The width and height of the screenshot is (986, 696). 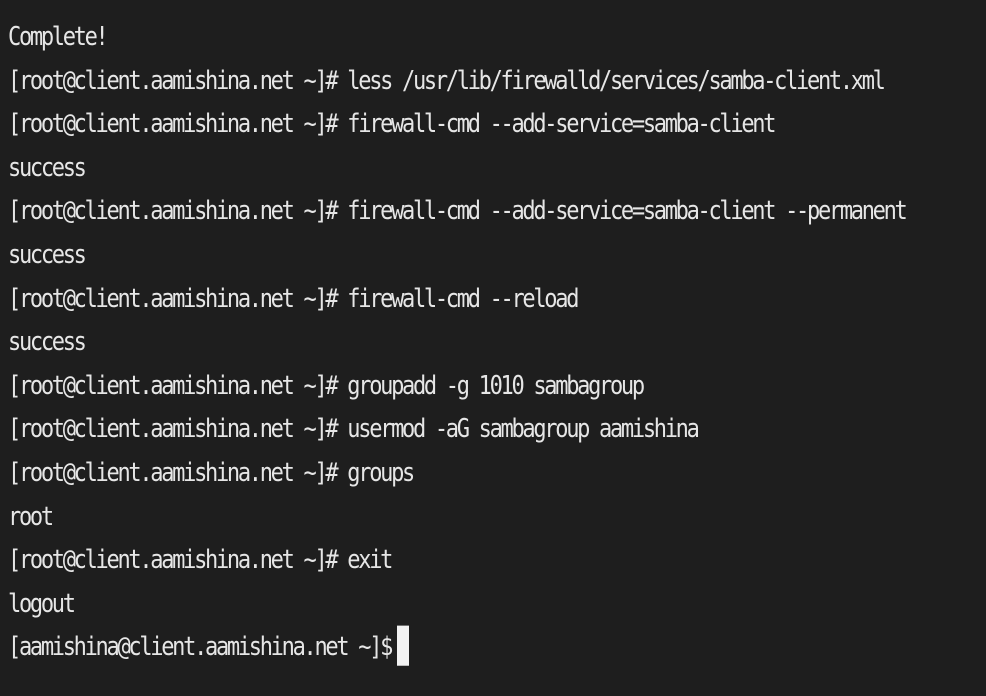 What do you see at coordinates (497, 647) in the screenshot?
I see `terminal-prompt-line: [aamishina@client.aamishina.net ~]$` at bounding box center [497, 647].